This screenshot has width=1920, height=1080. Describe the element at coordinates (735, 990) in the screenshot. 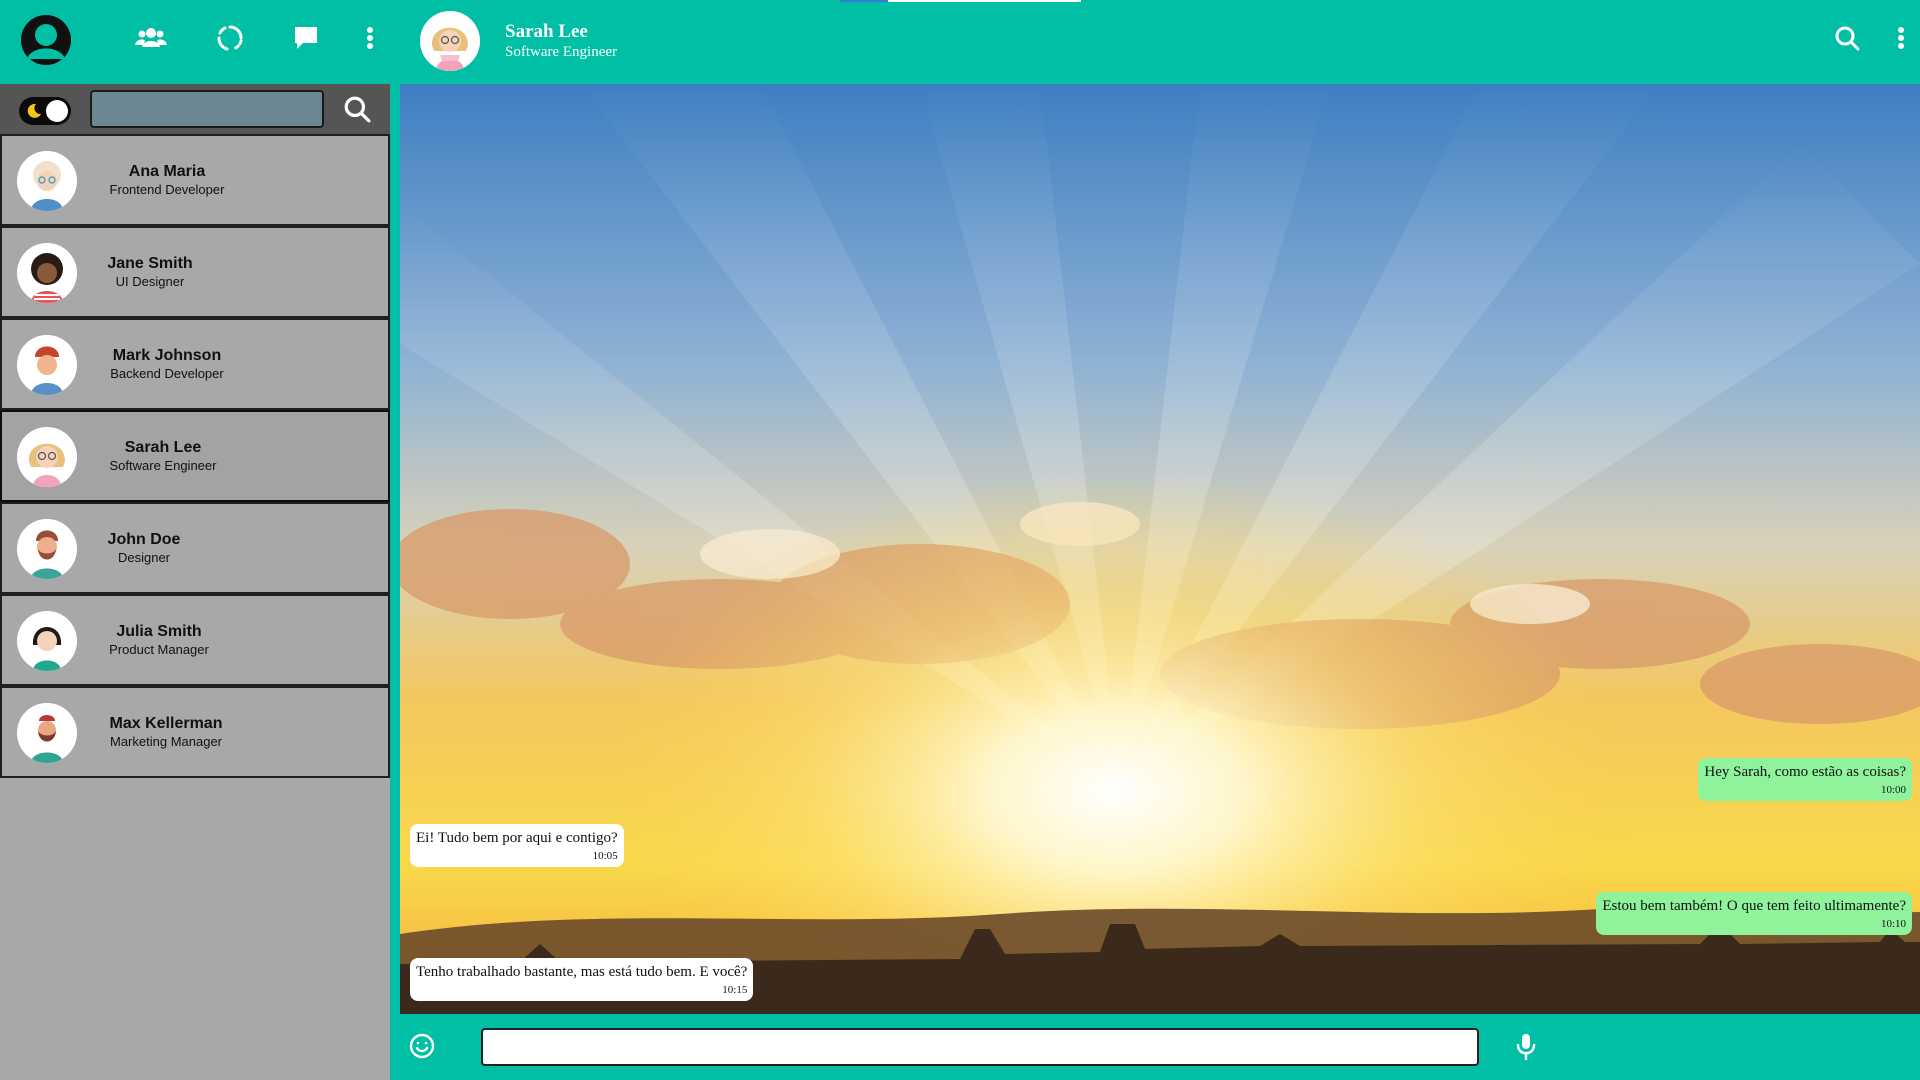

I see `message-time: 10:15` at that location.